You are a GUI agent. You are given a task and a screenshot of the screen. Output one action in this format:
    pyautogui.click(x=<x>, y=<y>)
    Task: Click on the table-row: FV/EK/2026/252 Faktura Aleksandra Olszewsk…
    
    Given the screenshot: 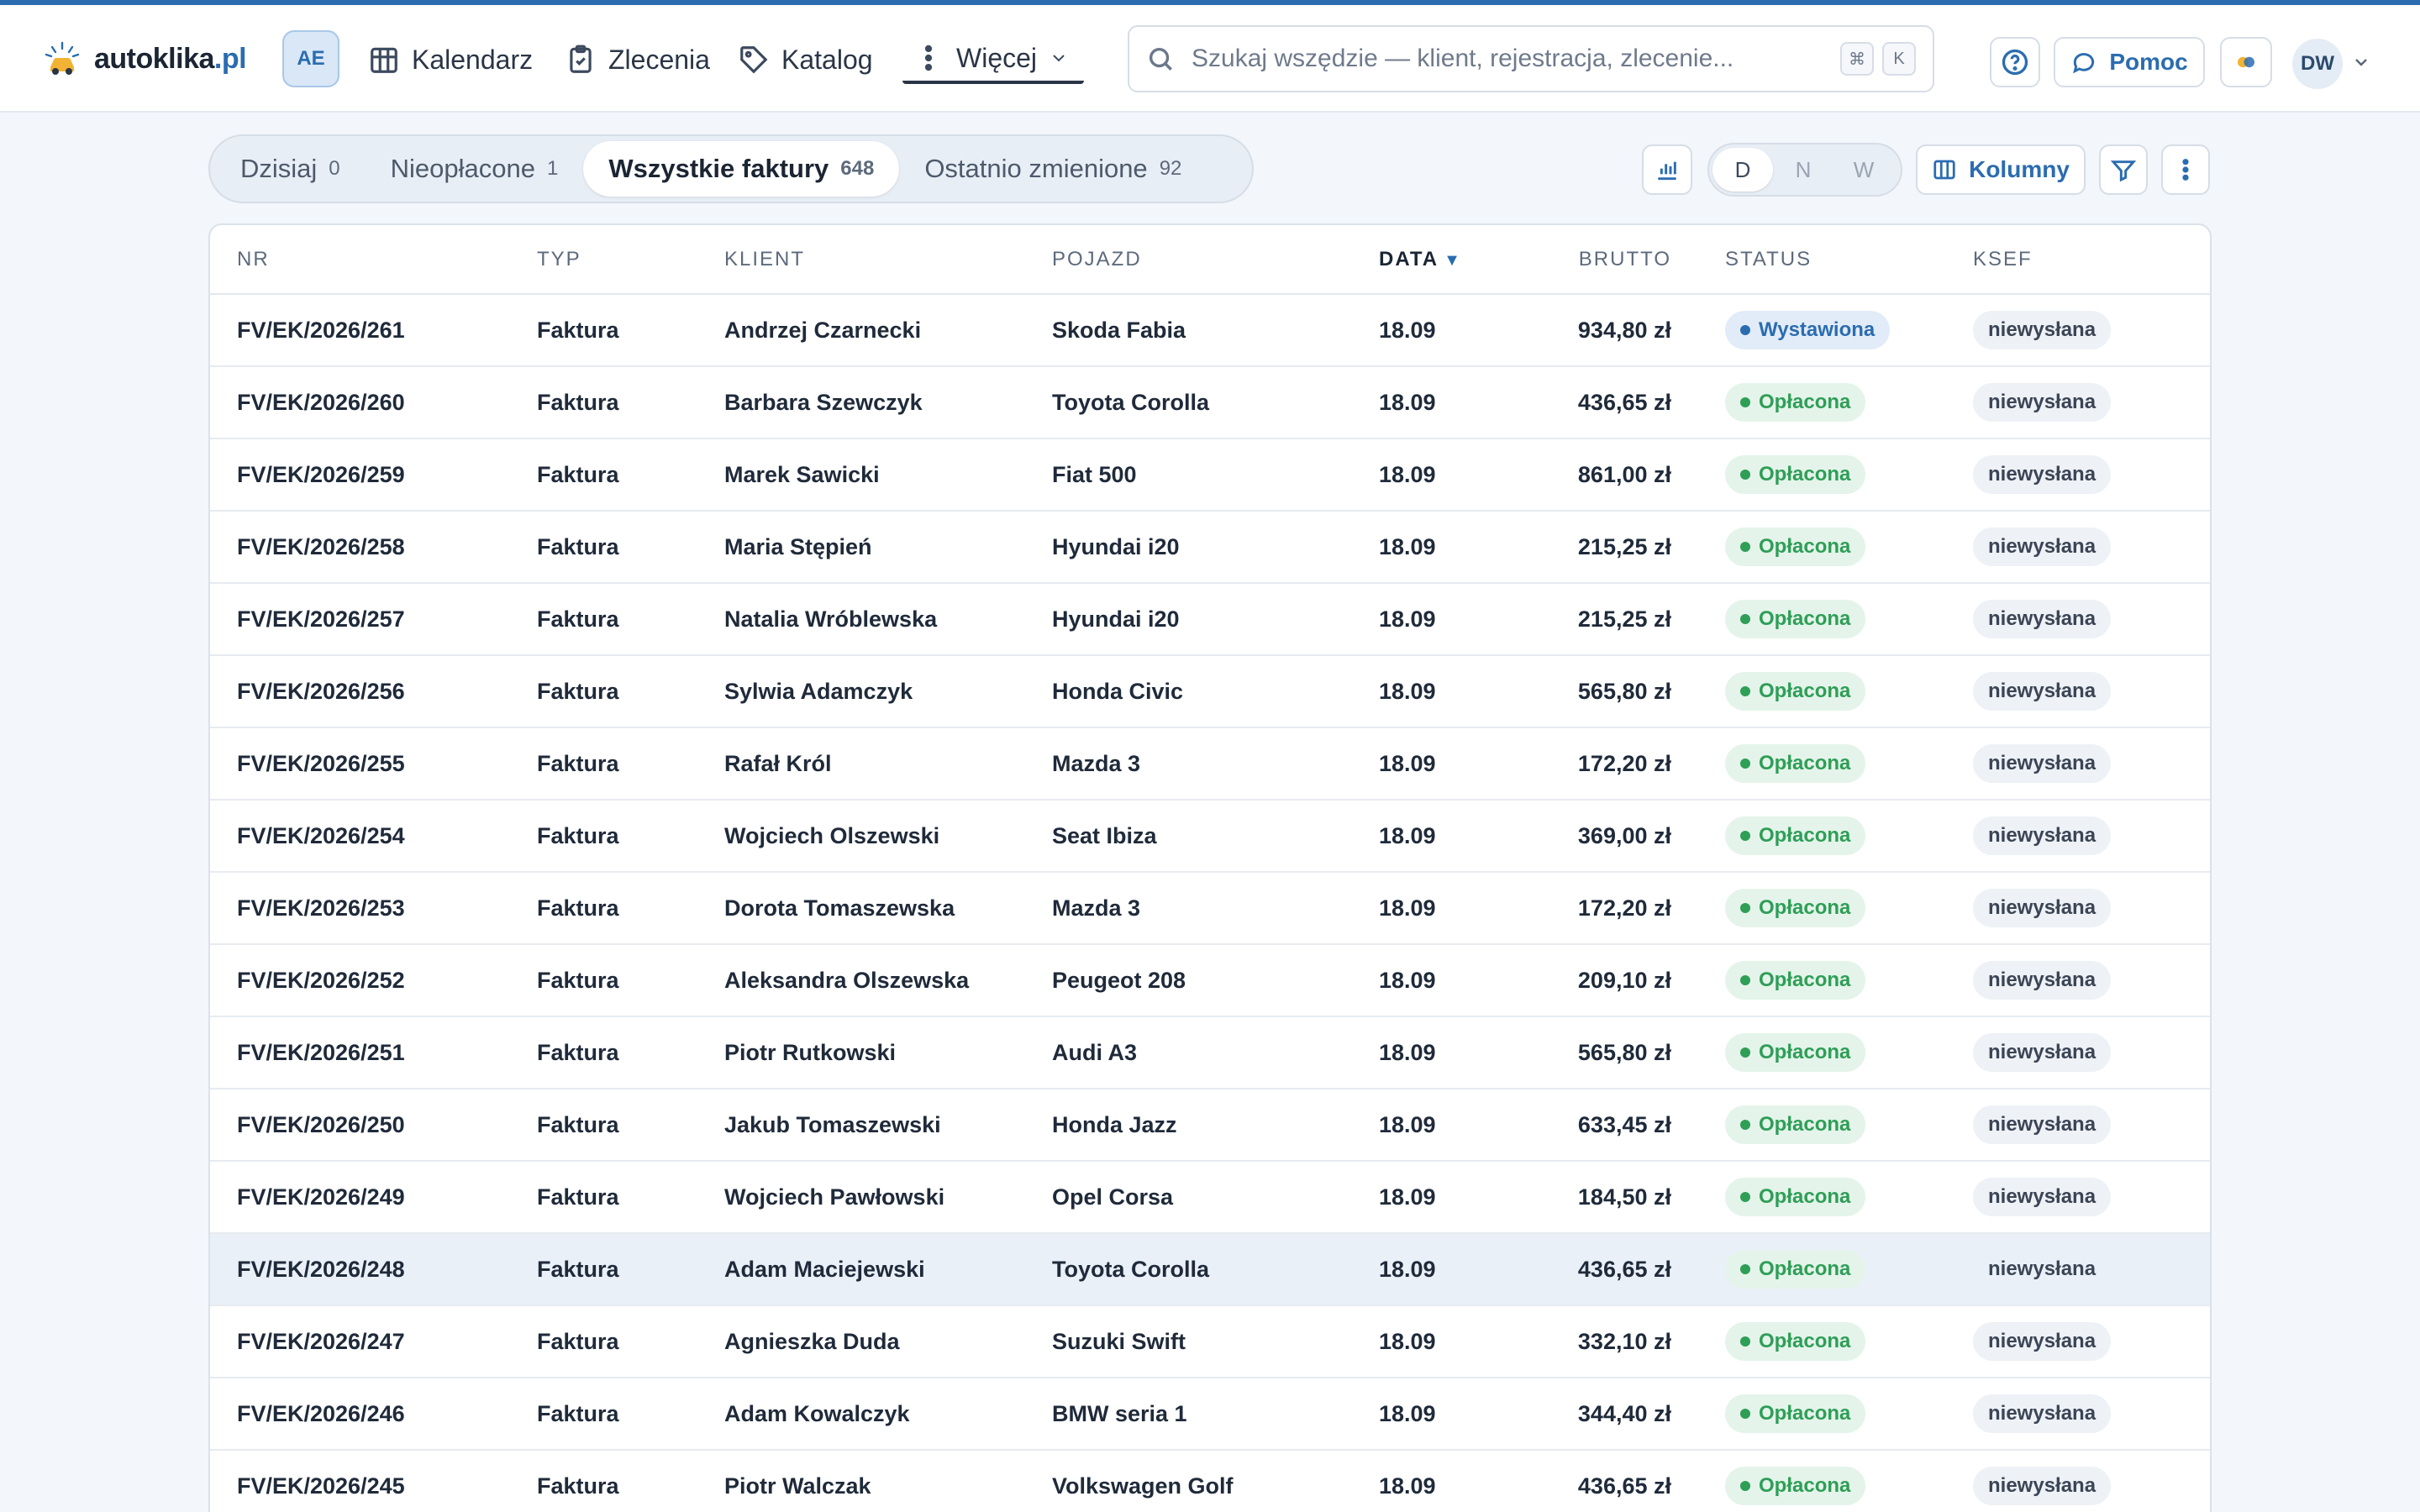 What is the action you would take?
    pyautogui.click(x=1210, y=980)
    